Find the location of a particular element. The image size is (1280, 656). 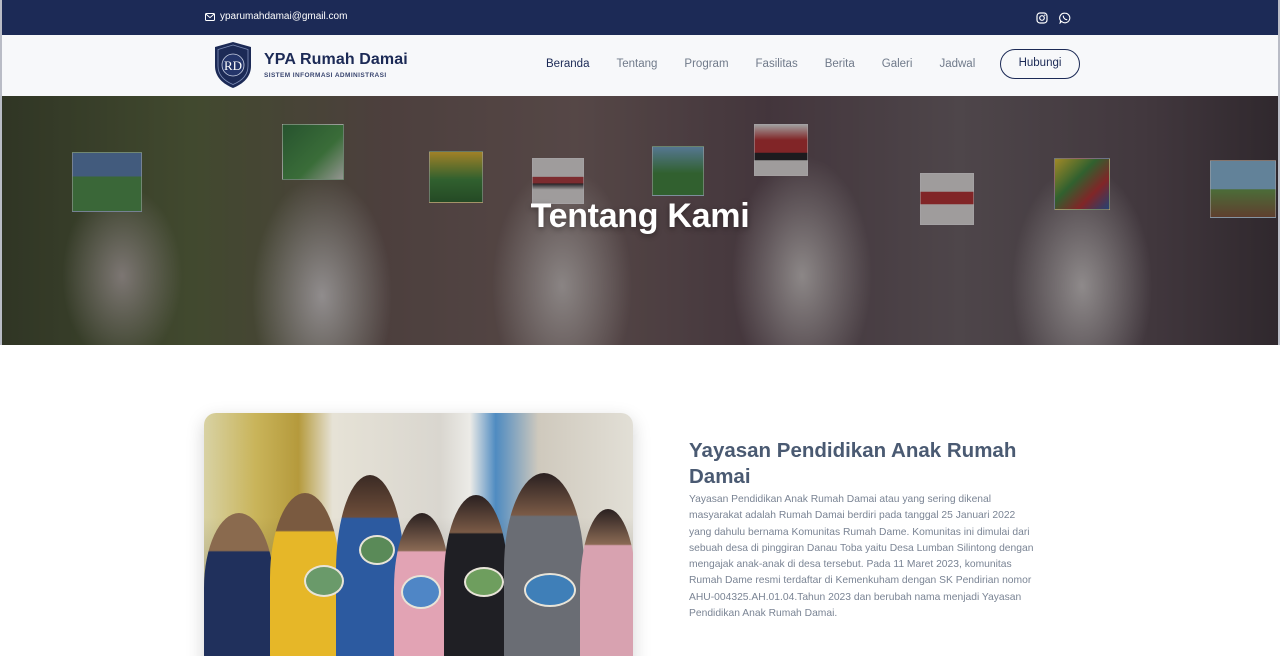

nav-item-beranda: Beranda is located at coordinates (567, 64).